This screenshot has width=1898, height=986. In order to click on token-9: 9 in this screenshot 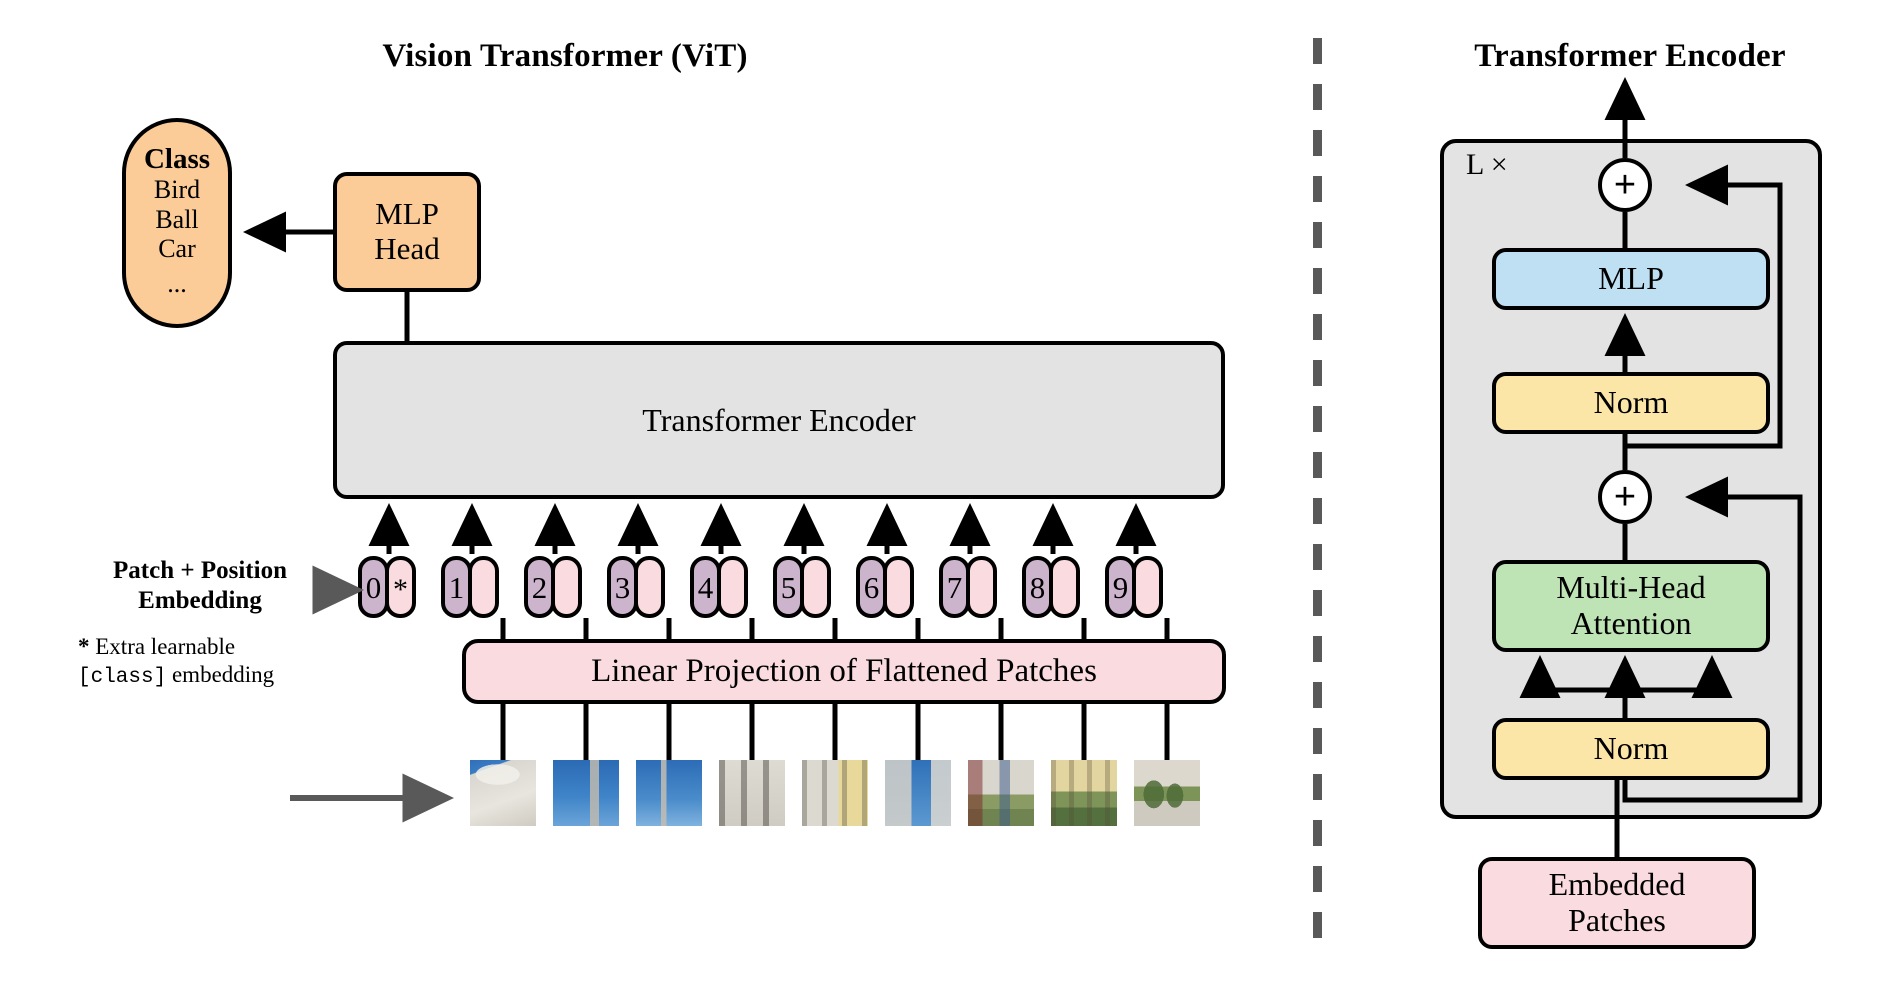, I will do `click(1134, 587)`.